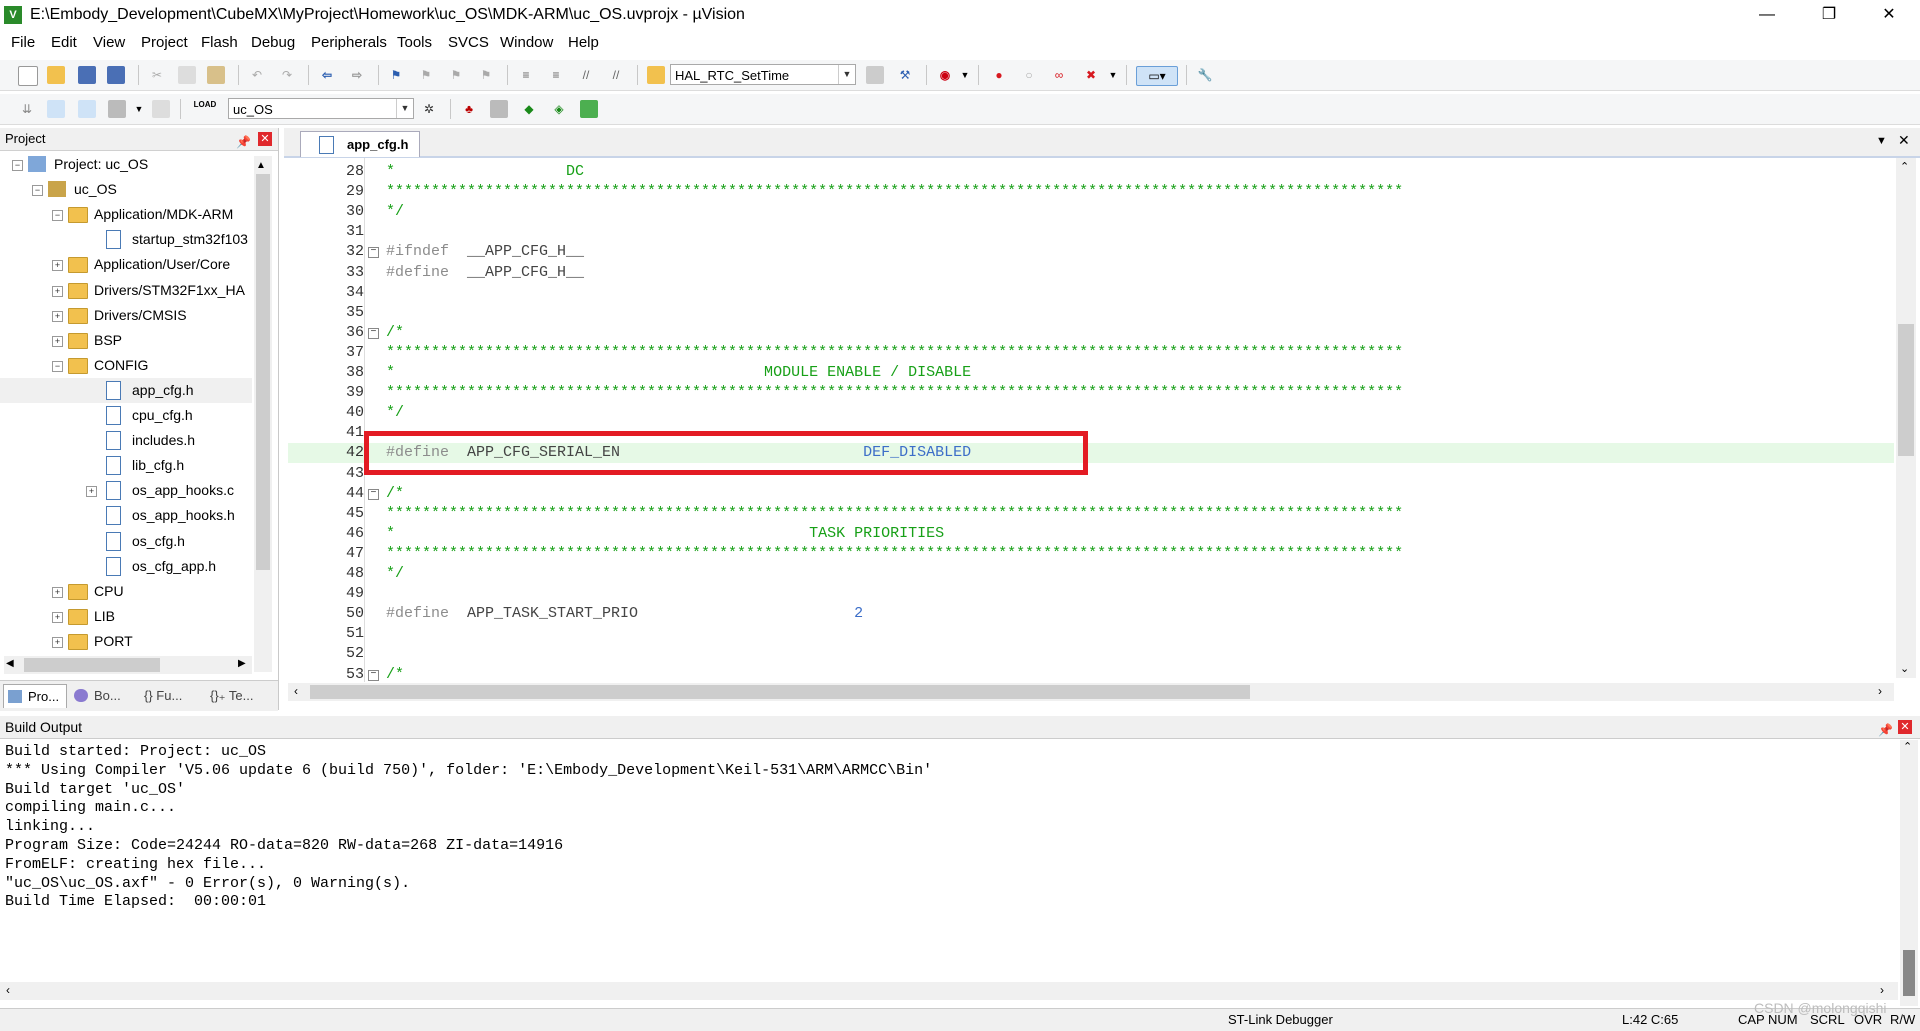  Describe the element at coordinates (287, 75) in the screenshot. I see `redo-icon: ↷` at that location.